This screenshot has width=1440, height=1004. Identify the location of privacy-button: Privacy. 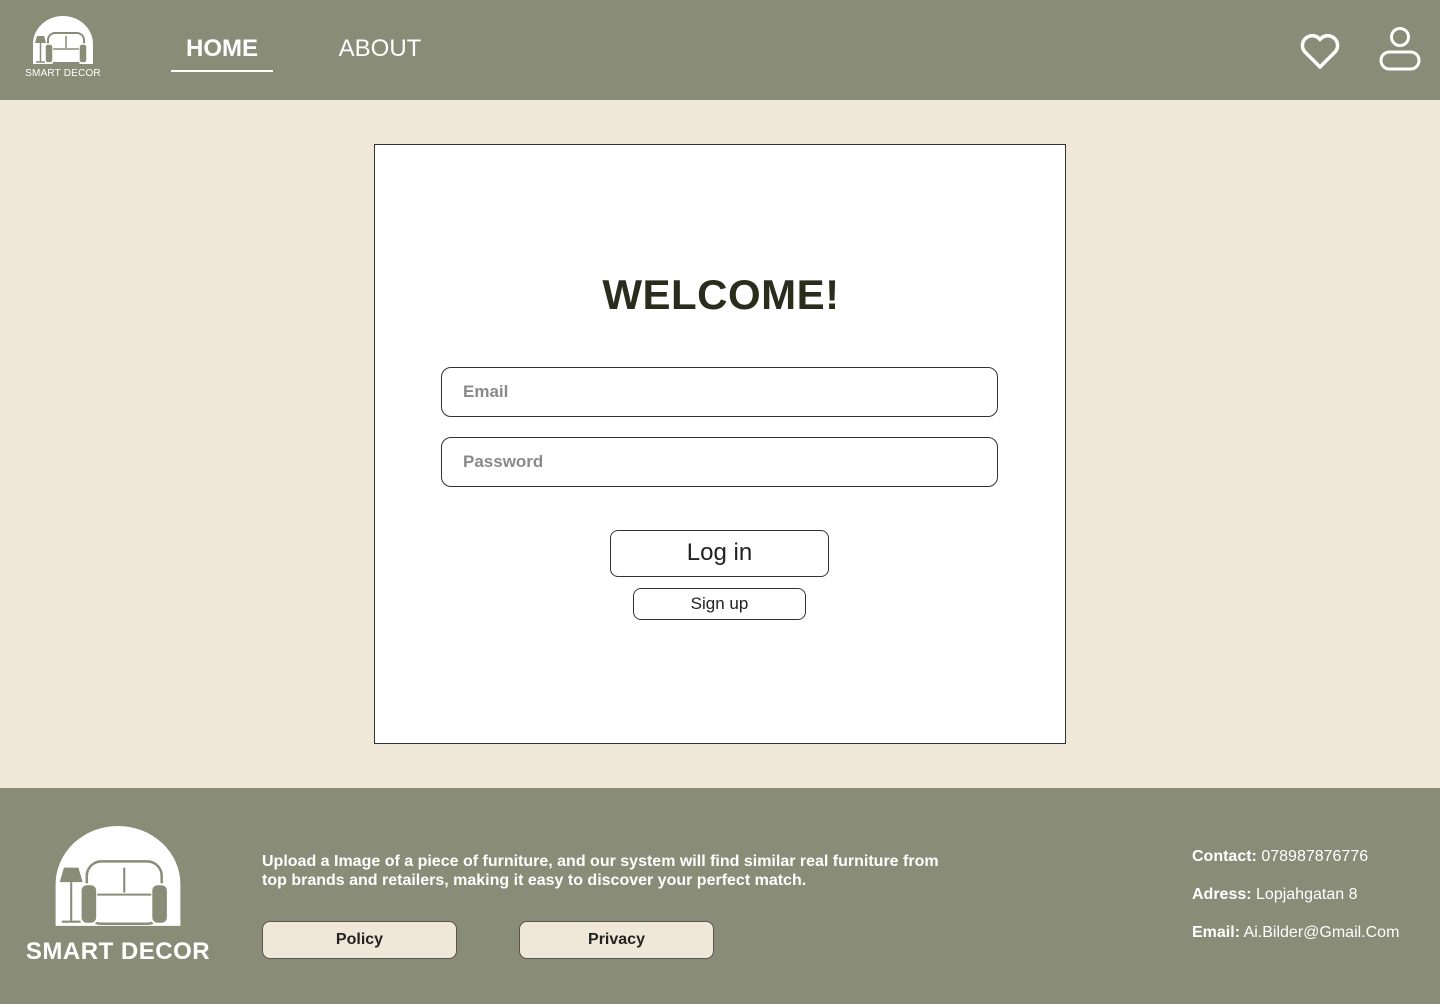
(616, 940).